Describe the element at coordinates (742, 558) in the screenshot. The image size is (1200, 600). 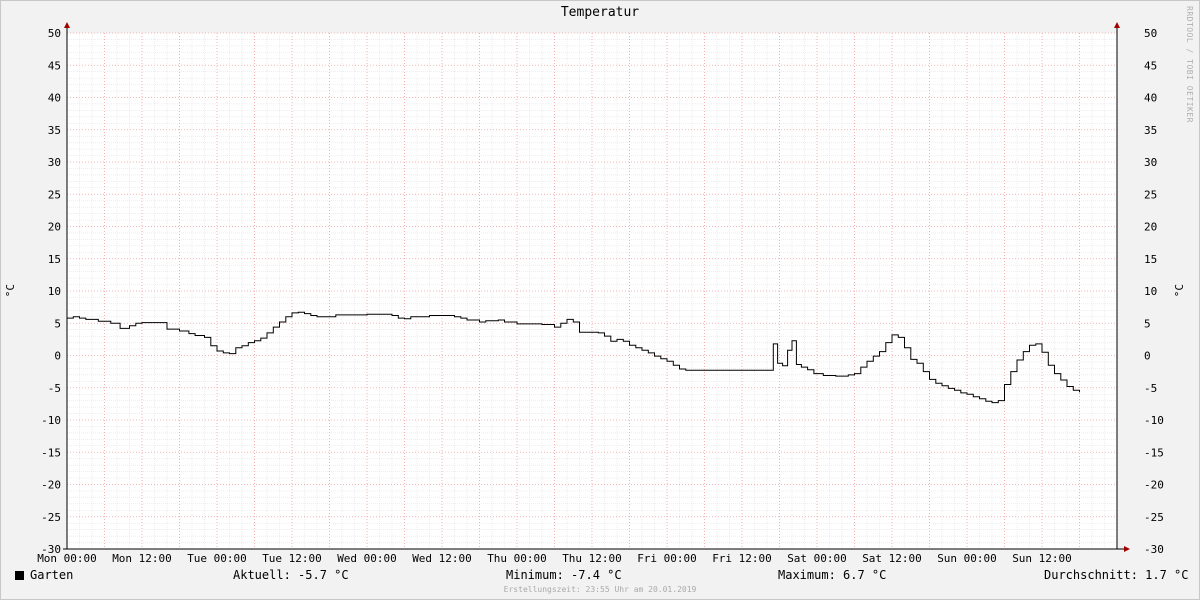
I see `x-tick-label: Fri 12:00` at that location.